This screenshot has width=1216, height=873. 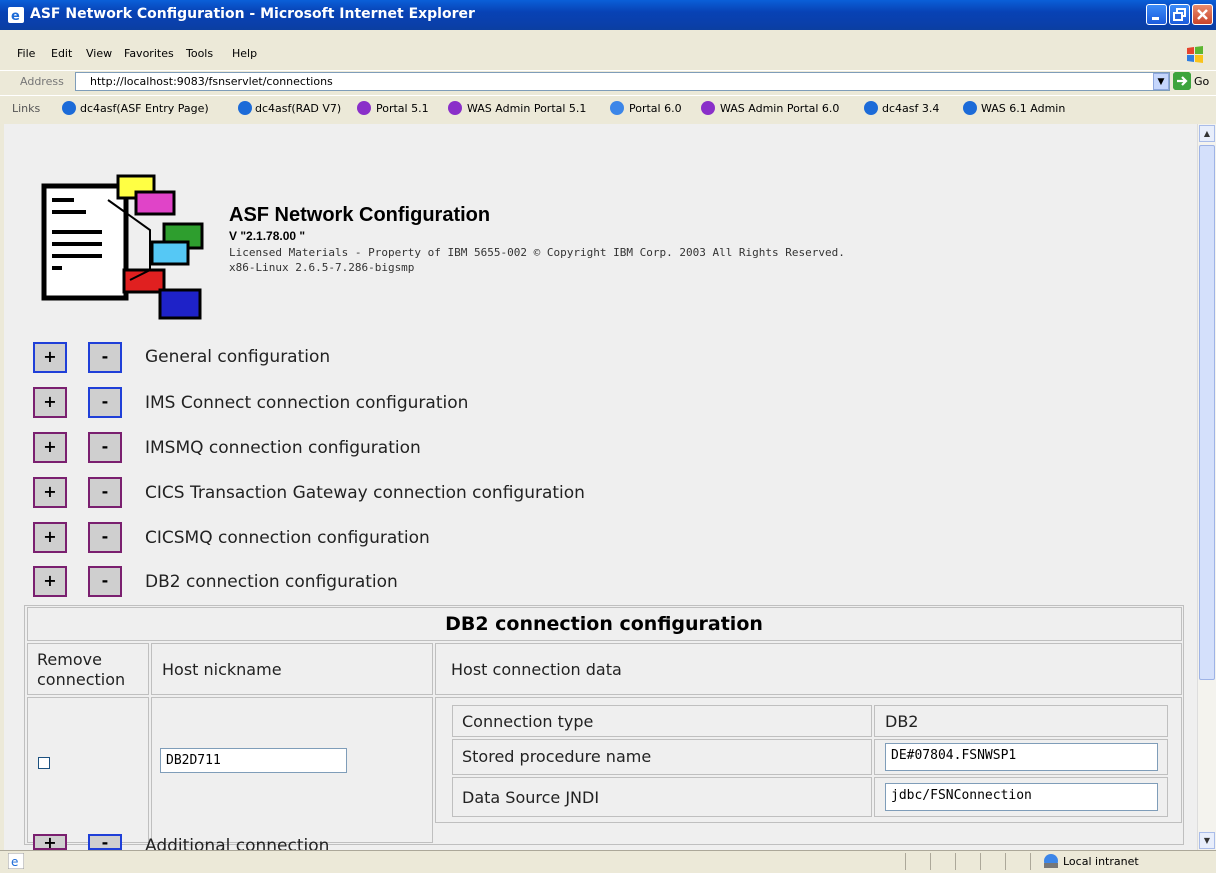 What do you see at coordinates (298, 108) in the screenshot?
I see `link-dc4asf-rad: dc4asf(RAD V7)` at bounding box center [298, 108].